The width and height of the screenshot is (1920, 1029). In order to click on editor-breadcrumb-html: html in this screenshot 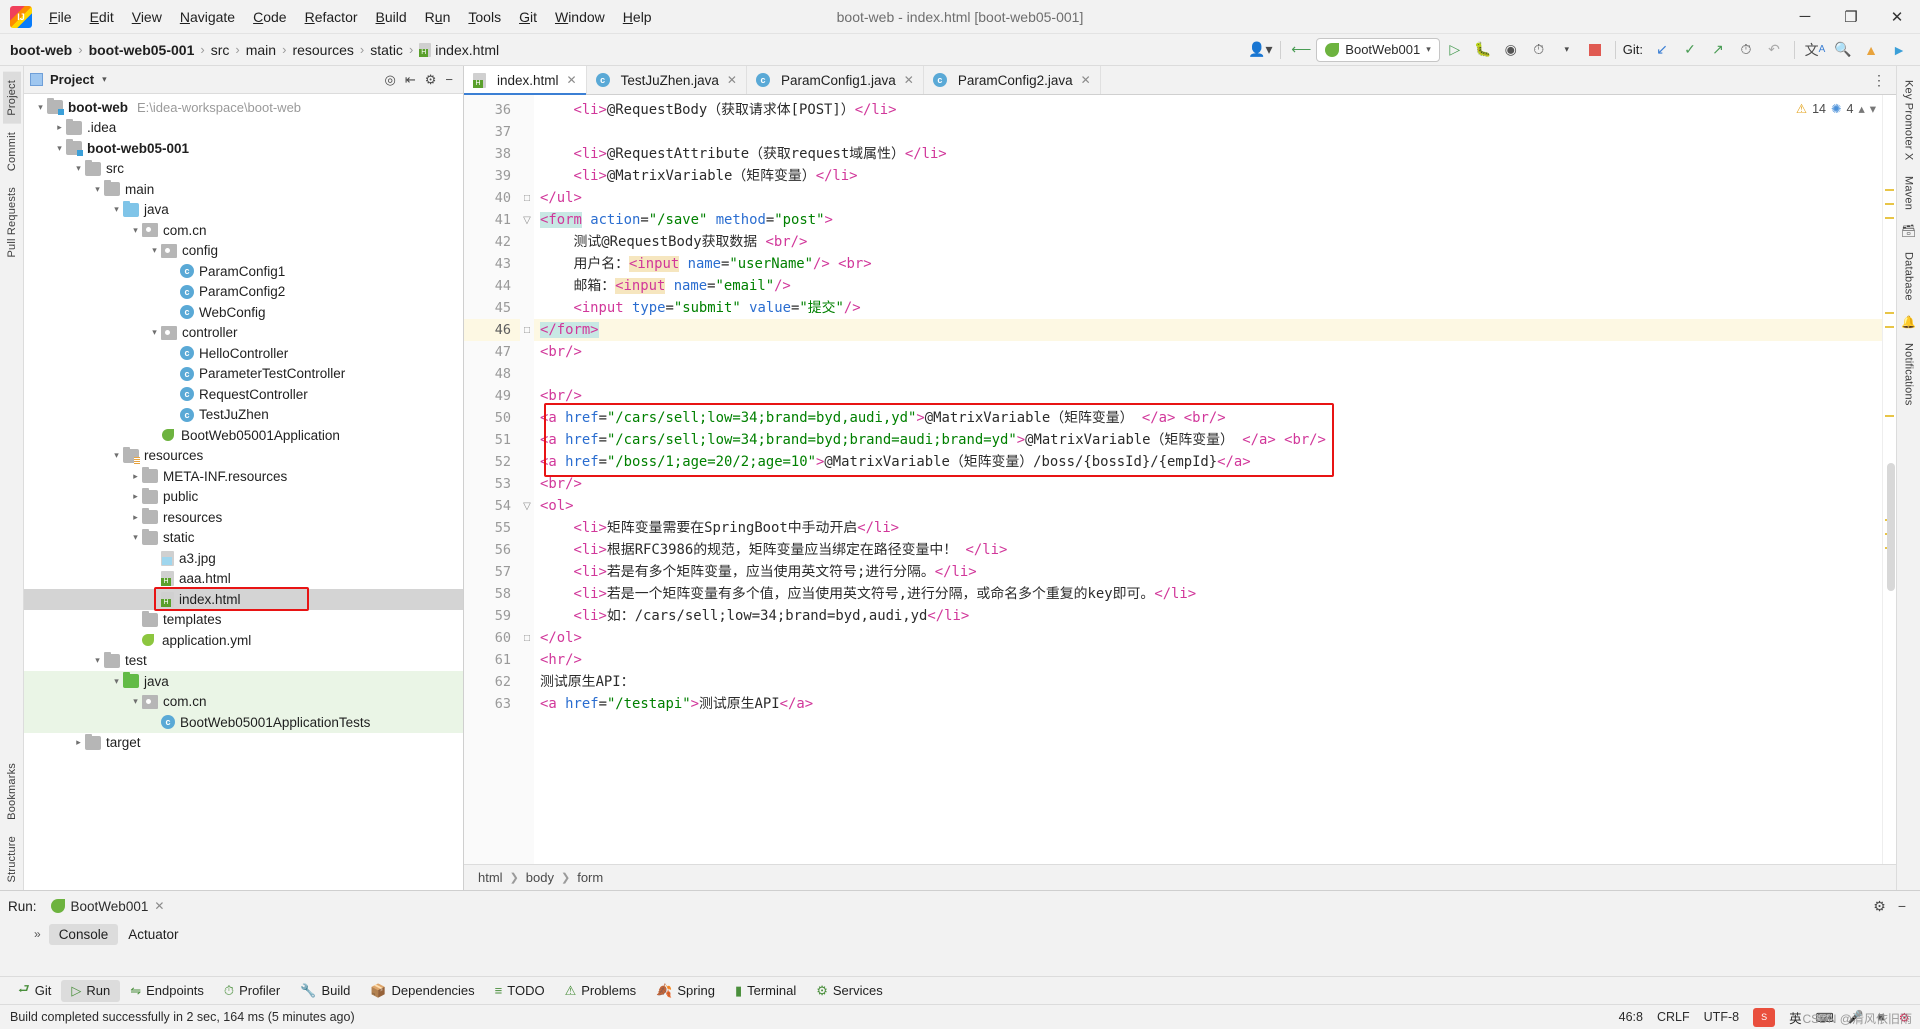, I will do `click(490, 877)`.